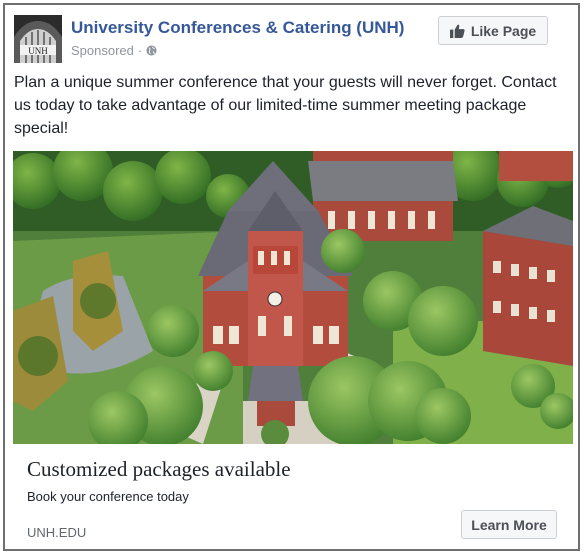 The height and width of the screenshot is (558, 587). I want to click on thumbs-up-icon, so click(457, 31).